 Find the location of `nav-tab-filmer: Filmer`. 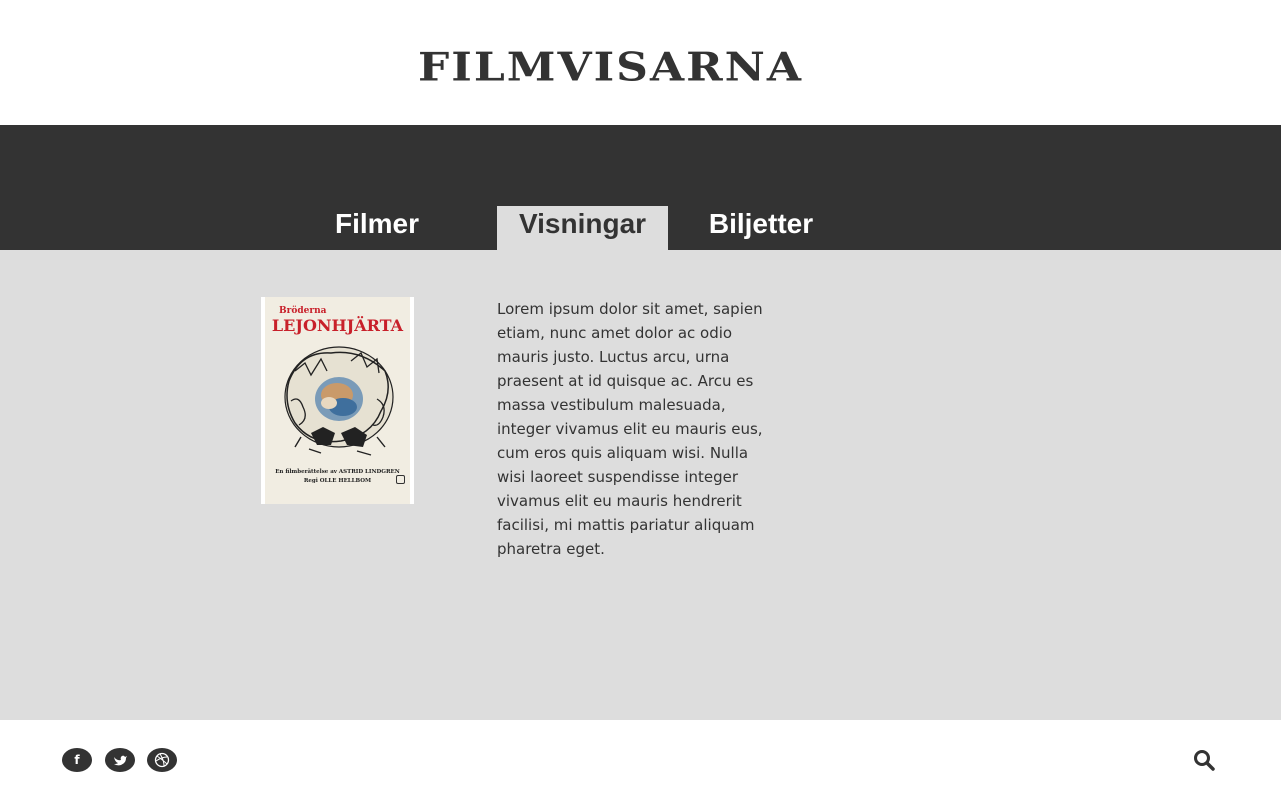

nav-tab-filmer: Filmer is located at coordinates (377, 228).